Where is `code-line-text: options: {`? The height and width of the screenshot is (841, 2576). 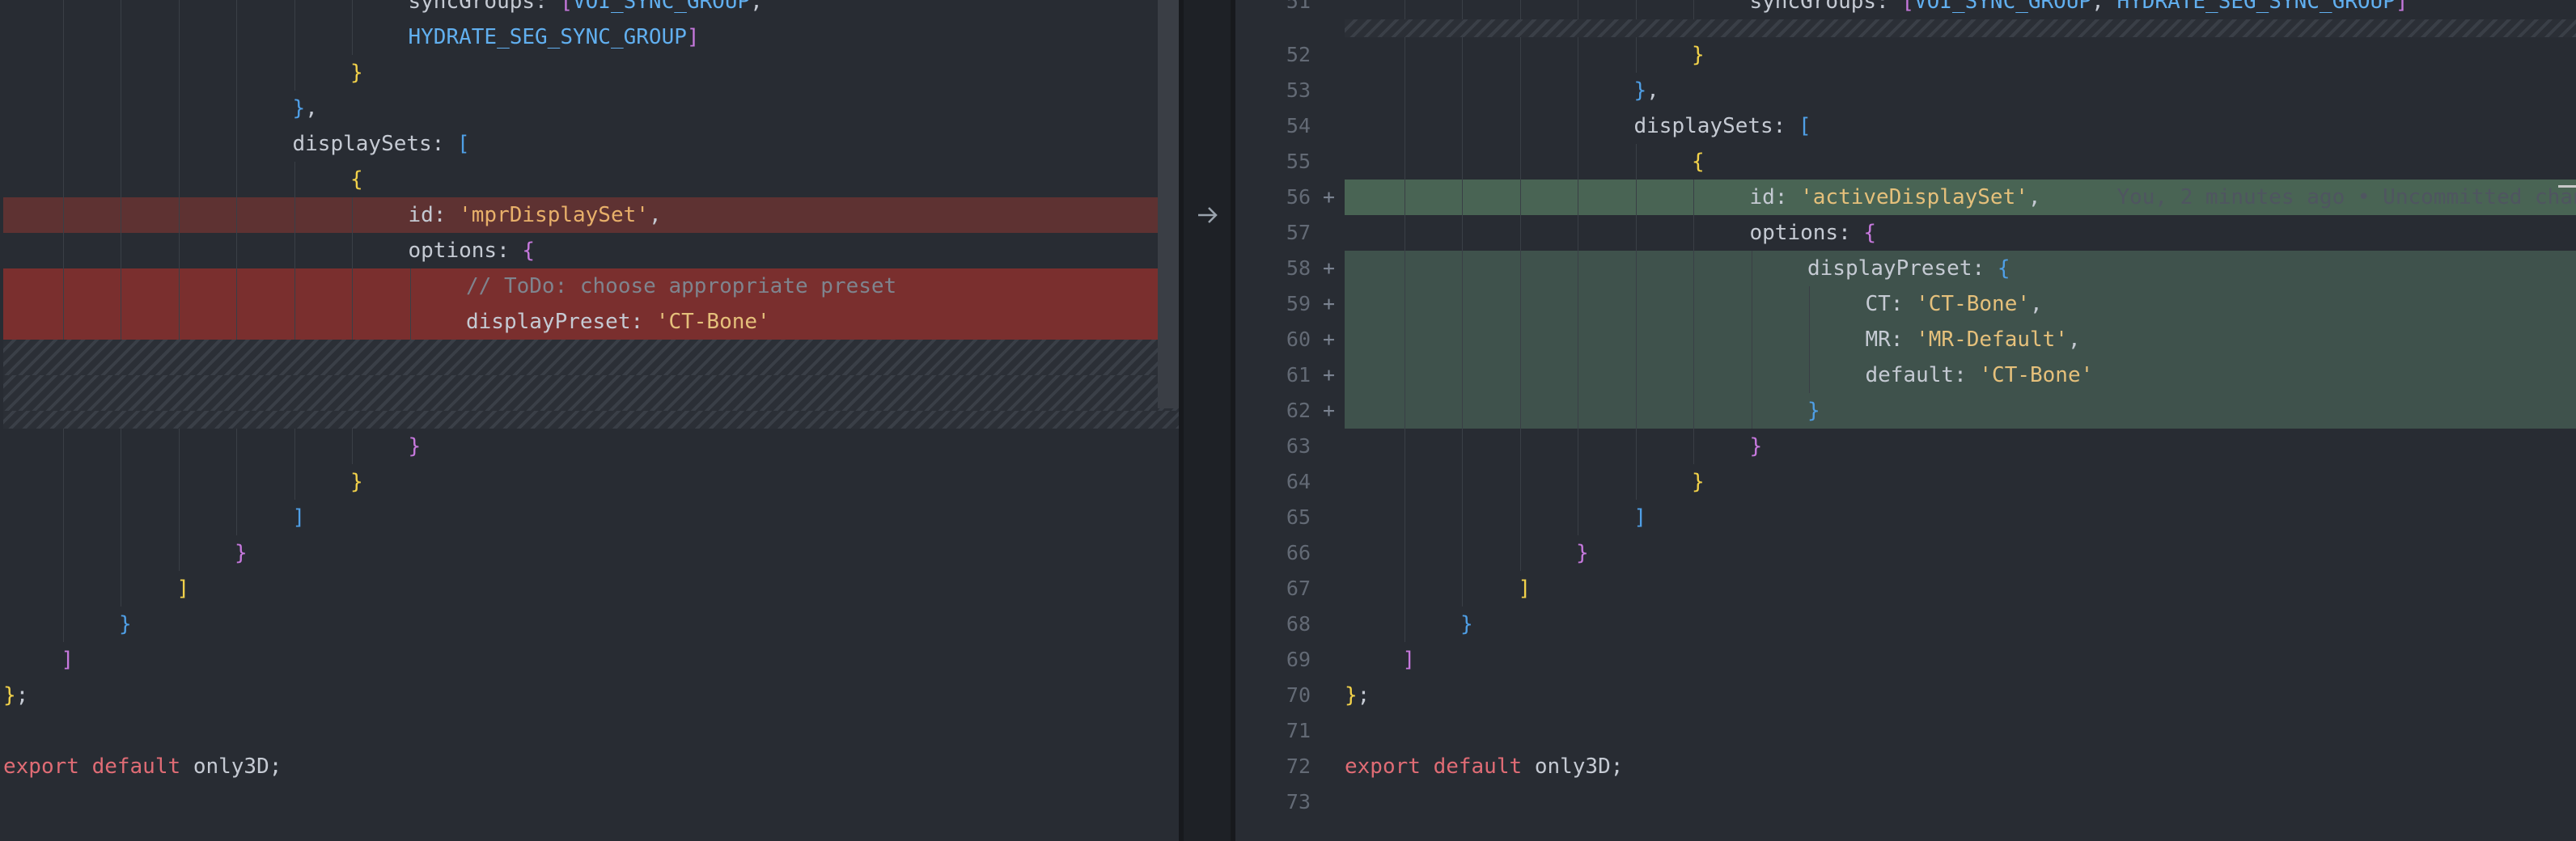 code-line-text: options: { is located at coordinates (269, 251).